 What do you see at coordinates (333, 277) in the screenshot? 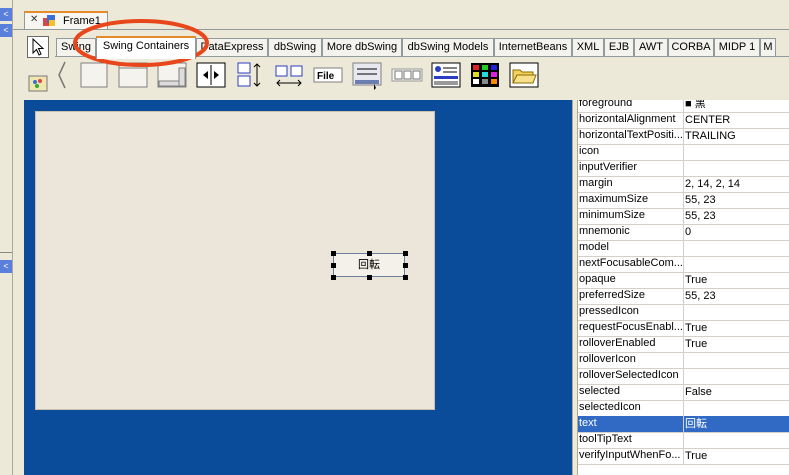
I see `resize-handle-sw` at bounding box center [333, 277].